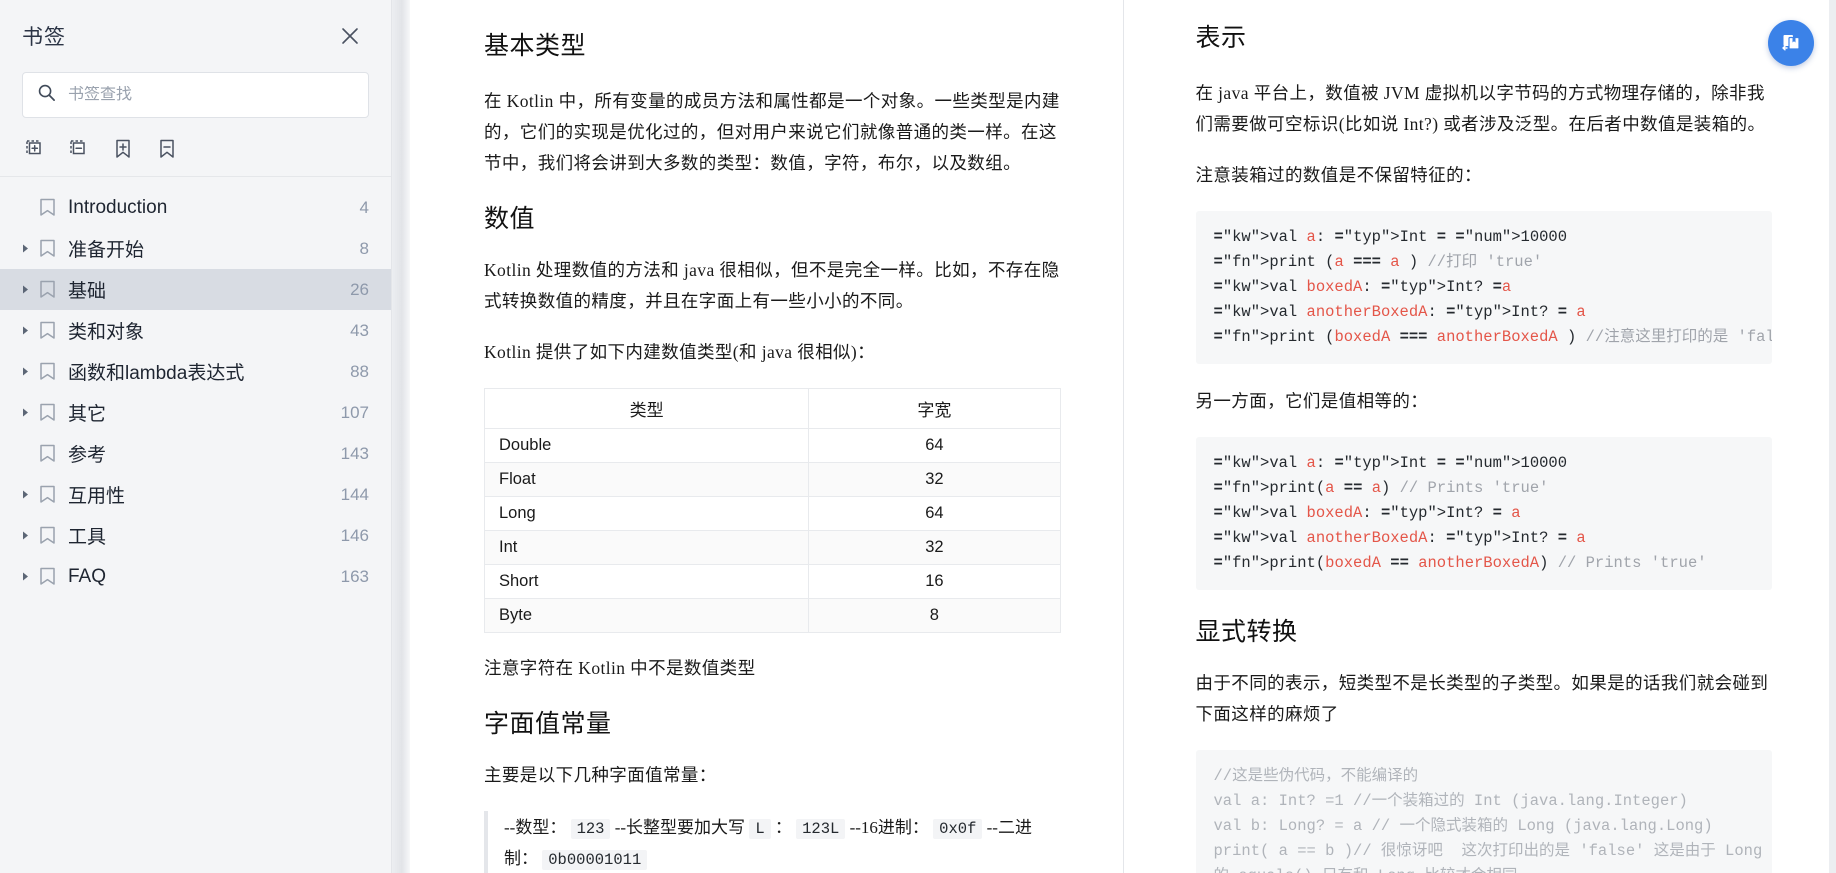 Image resolution: width=1836 pixels, height=873 pixels. I want to click on paragraph: 注意字符在 Kotlin 中不是数值类型, so click(620, 668).